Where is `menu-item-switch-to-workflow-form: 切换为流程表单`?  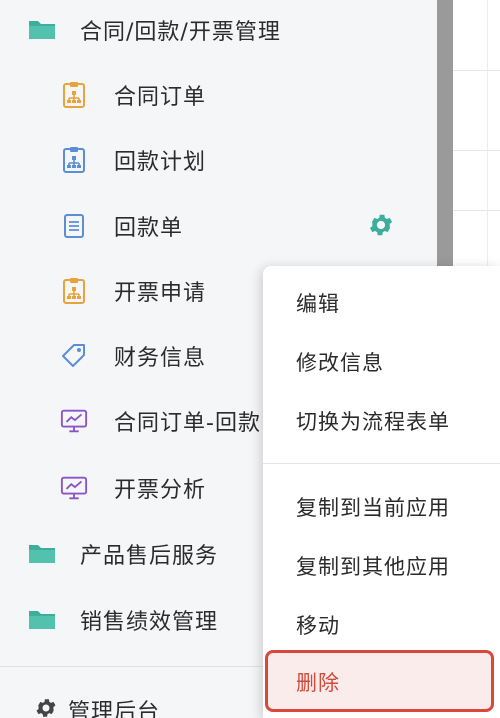 menu-item-switch-to-workflow-form: 切换为流程表单 is located at coordinates (381, 421).